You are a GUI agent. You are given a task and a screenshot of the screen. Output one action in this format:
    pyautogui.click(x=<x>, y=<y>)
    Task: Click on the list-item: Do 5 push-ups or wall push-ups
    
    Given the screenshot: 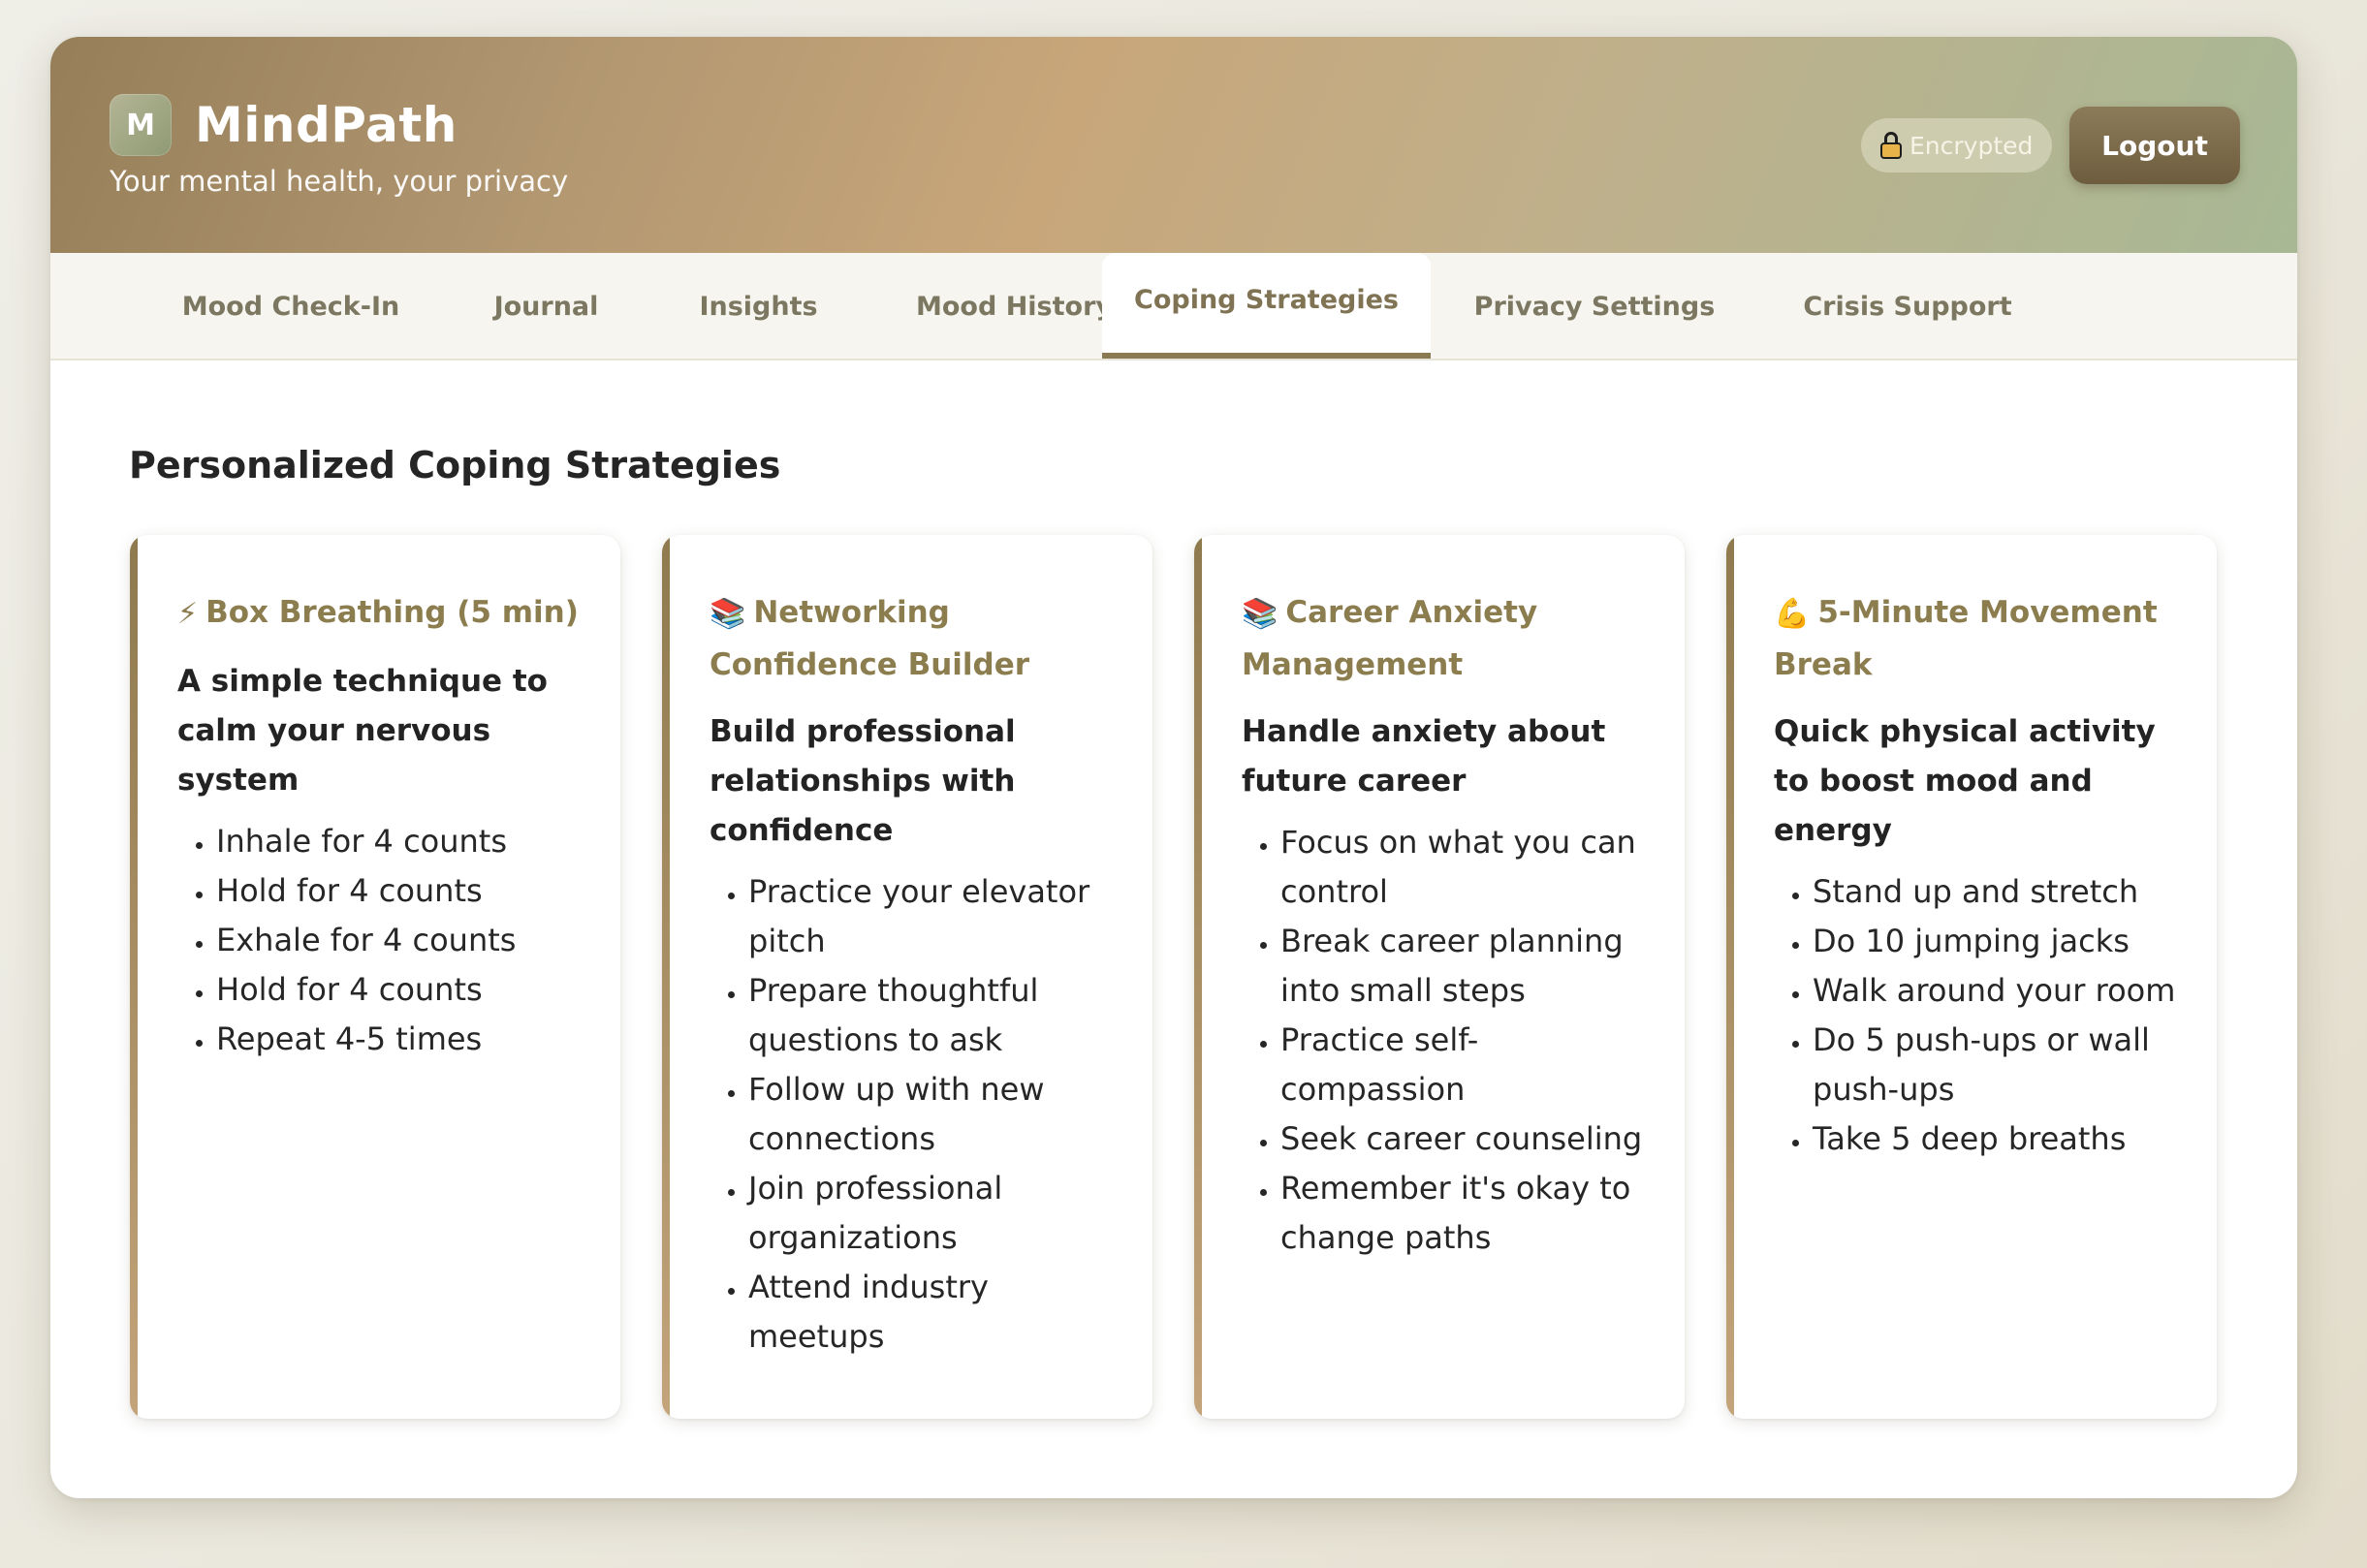 What is the action you would take?
    pyautogui.click(x=2001, y=1065)
    